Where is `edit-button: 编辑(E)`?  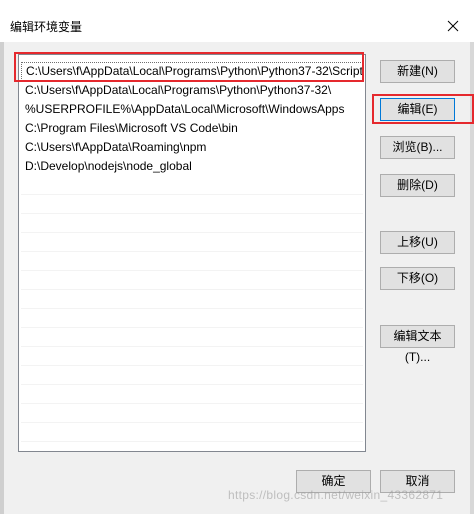 edit-button: 编辑(E) is located at coordinates (417, 109).